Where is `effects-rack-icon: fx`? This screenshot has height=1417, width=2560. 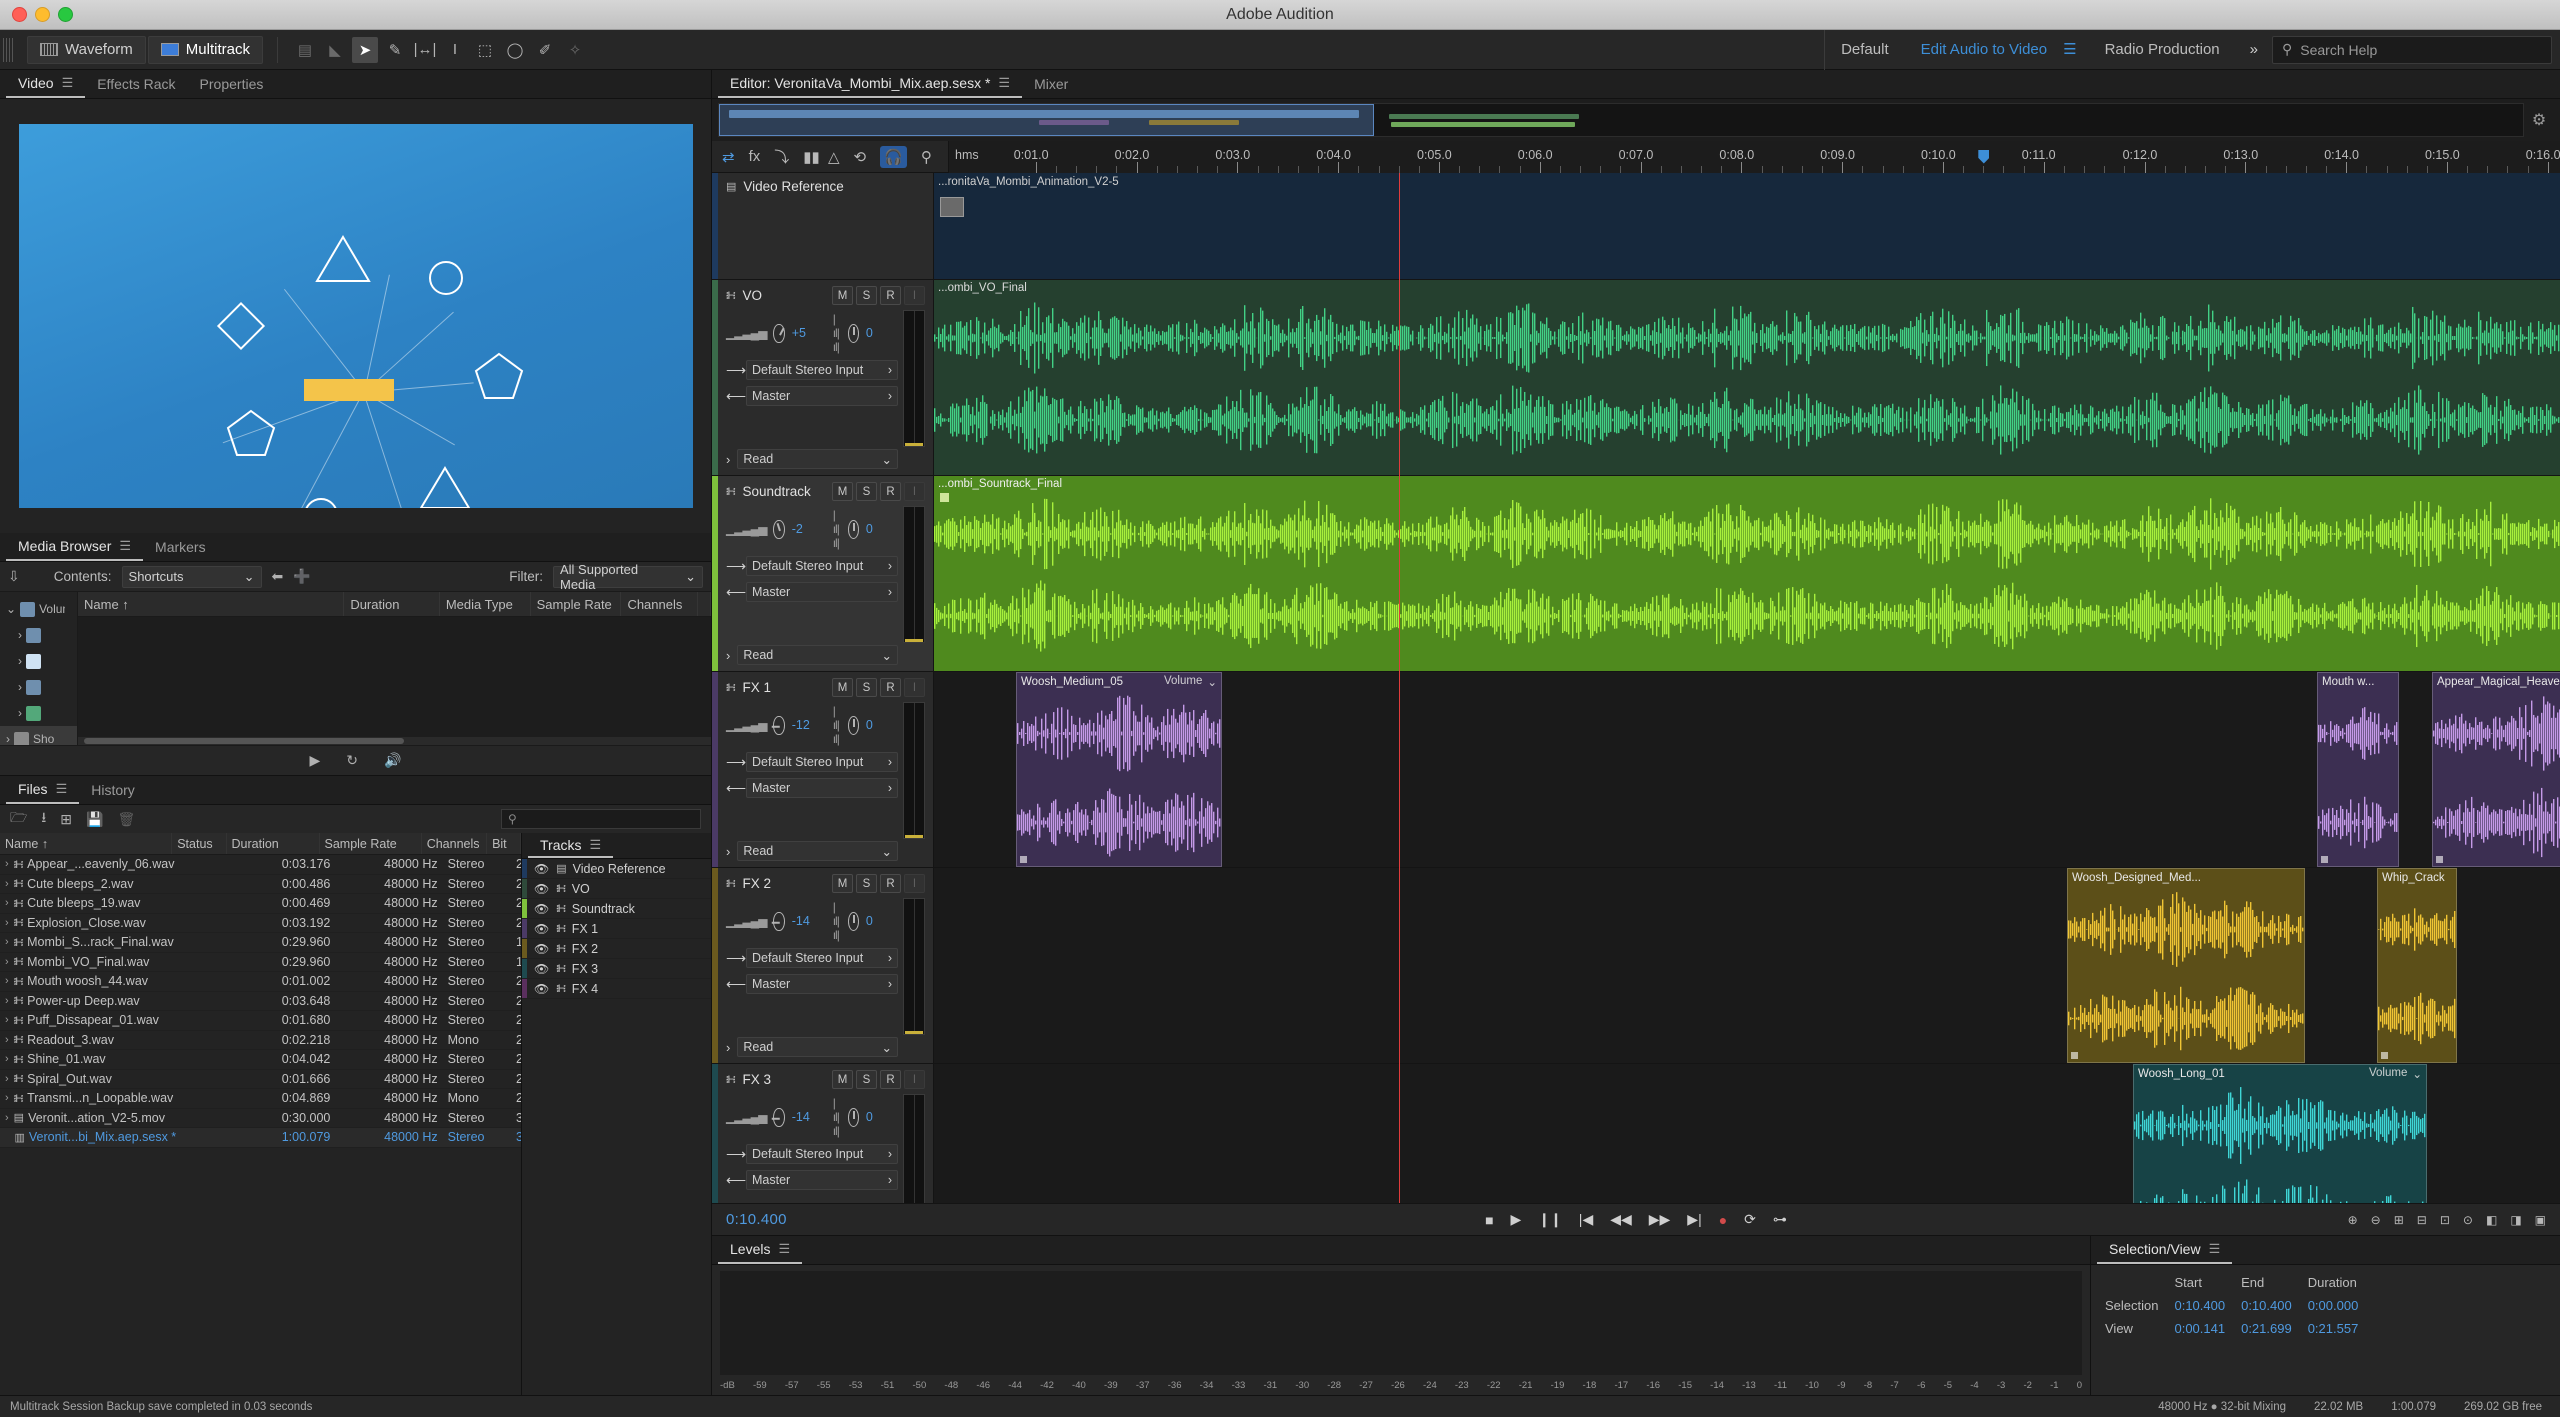
effects-rack-icon: fx is located at coordinates (755, 156).